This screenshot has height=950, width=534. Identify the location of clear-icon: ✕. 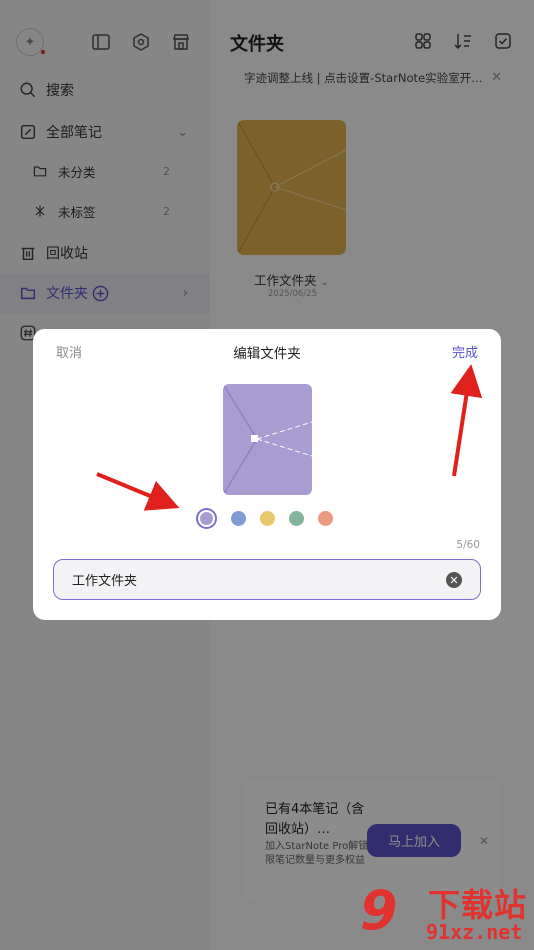
(454, 580).